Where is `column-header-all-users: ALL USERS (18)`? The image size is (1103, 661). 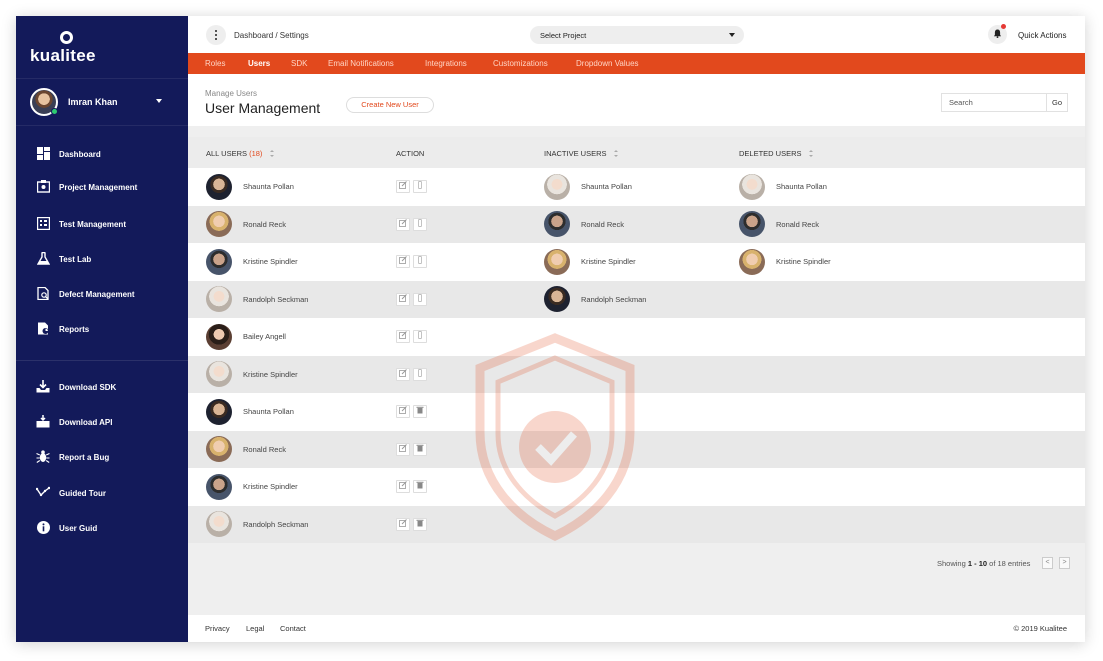 column-header-all-users: ALL USERS (18) is located at coordinates (240, 153).